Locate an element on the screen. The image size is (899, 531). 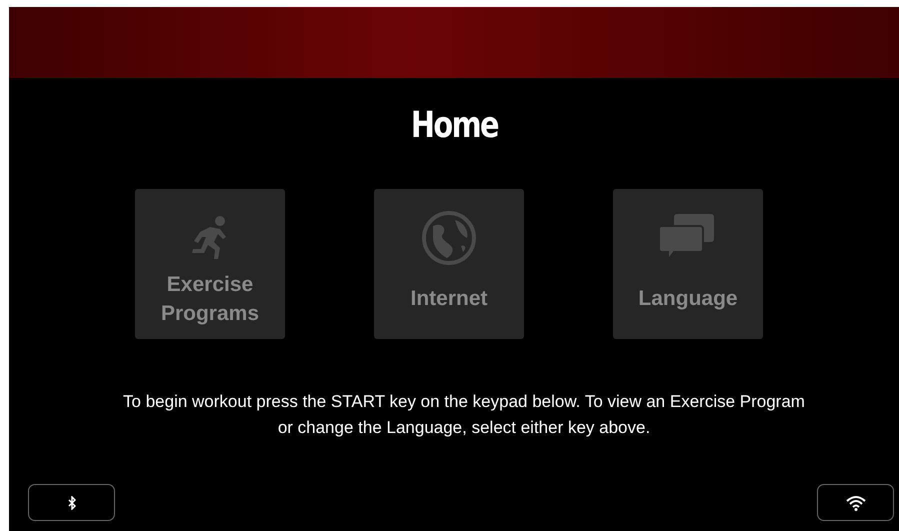
wifi-icon is located at coordinates (856, 502).